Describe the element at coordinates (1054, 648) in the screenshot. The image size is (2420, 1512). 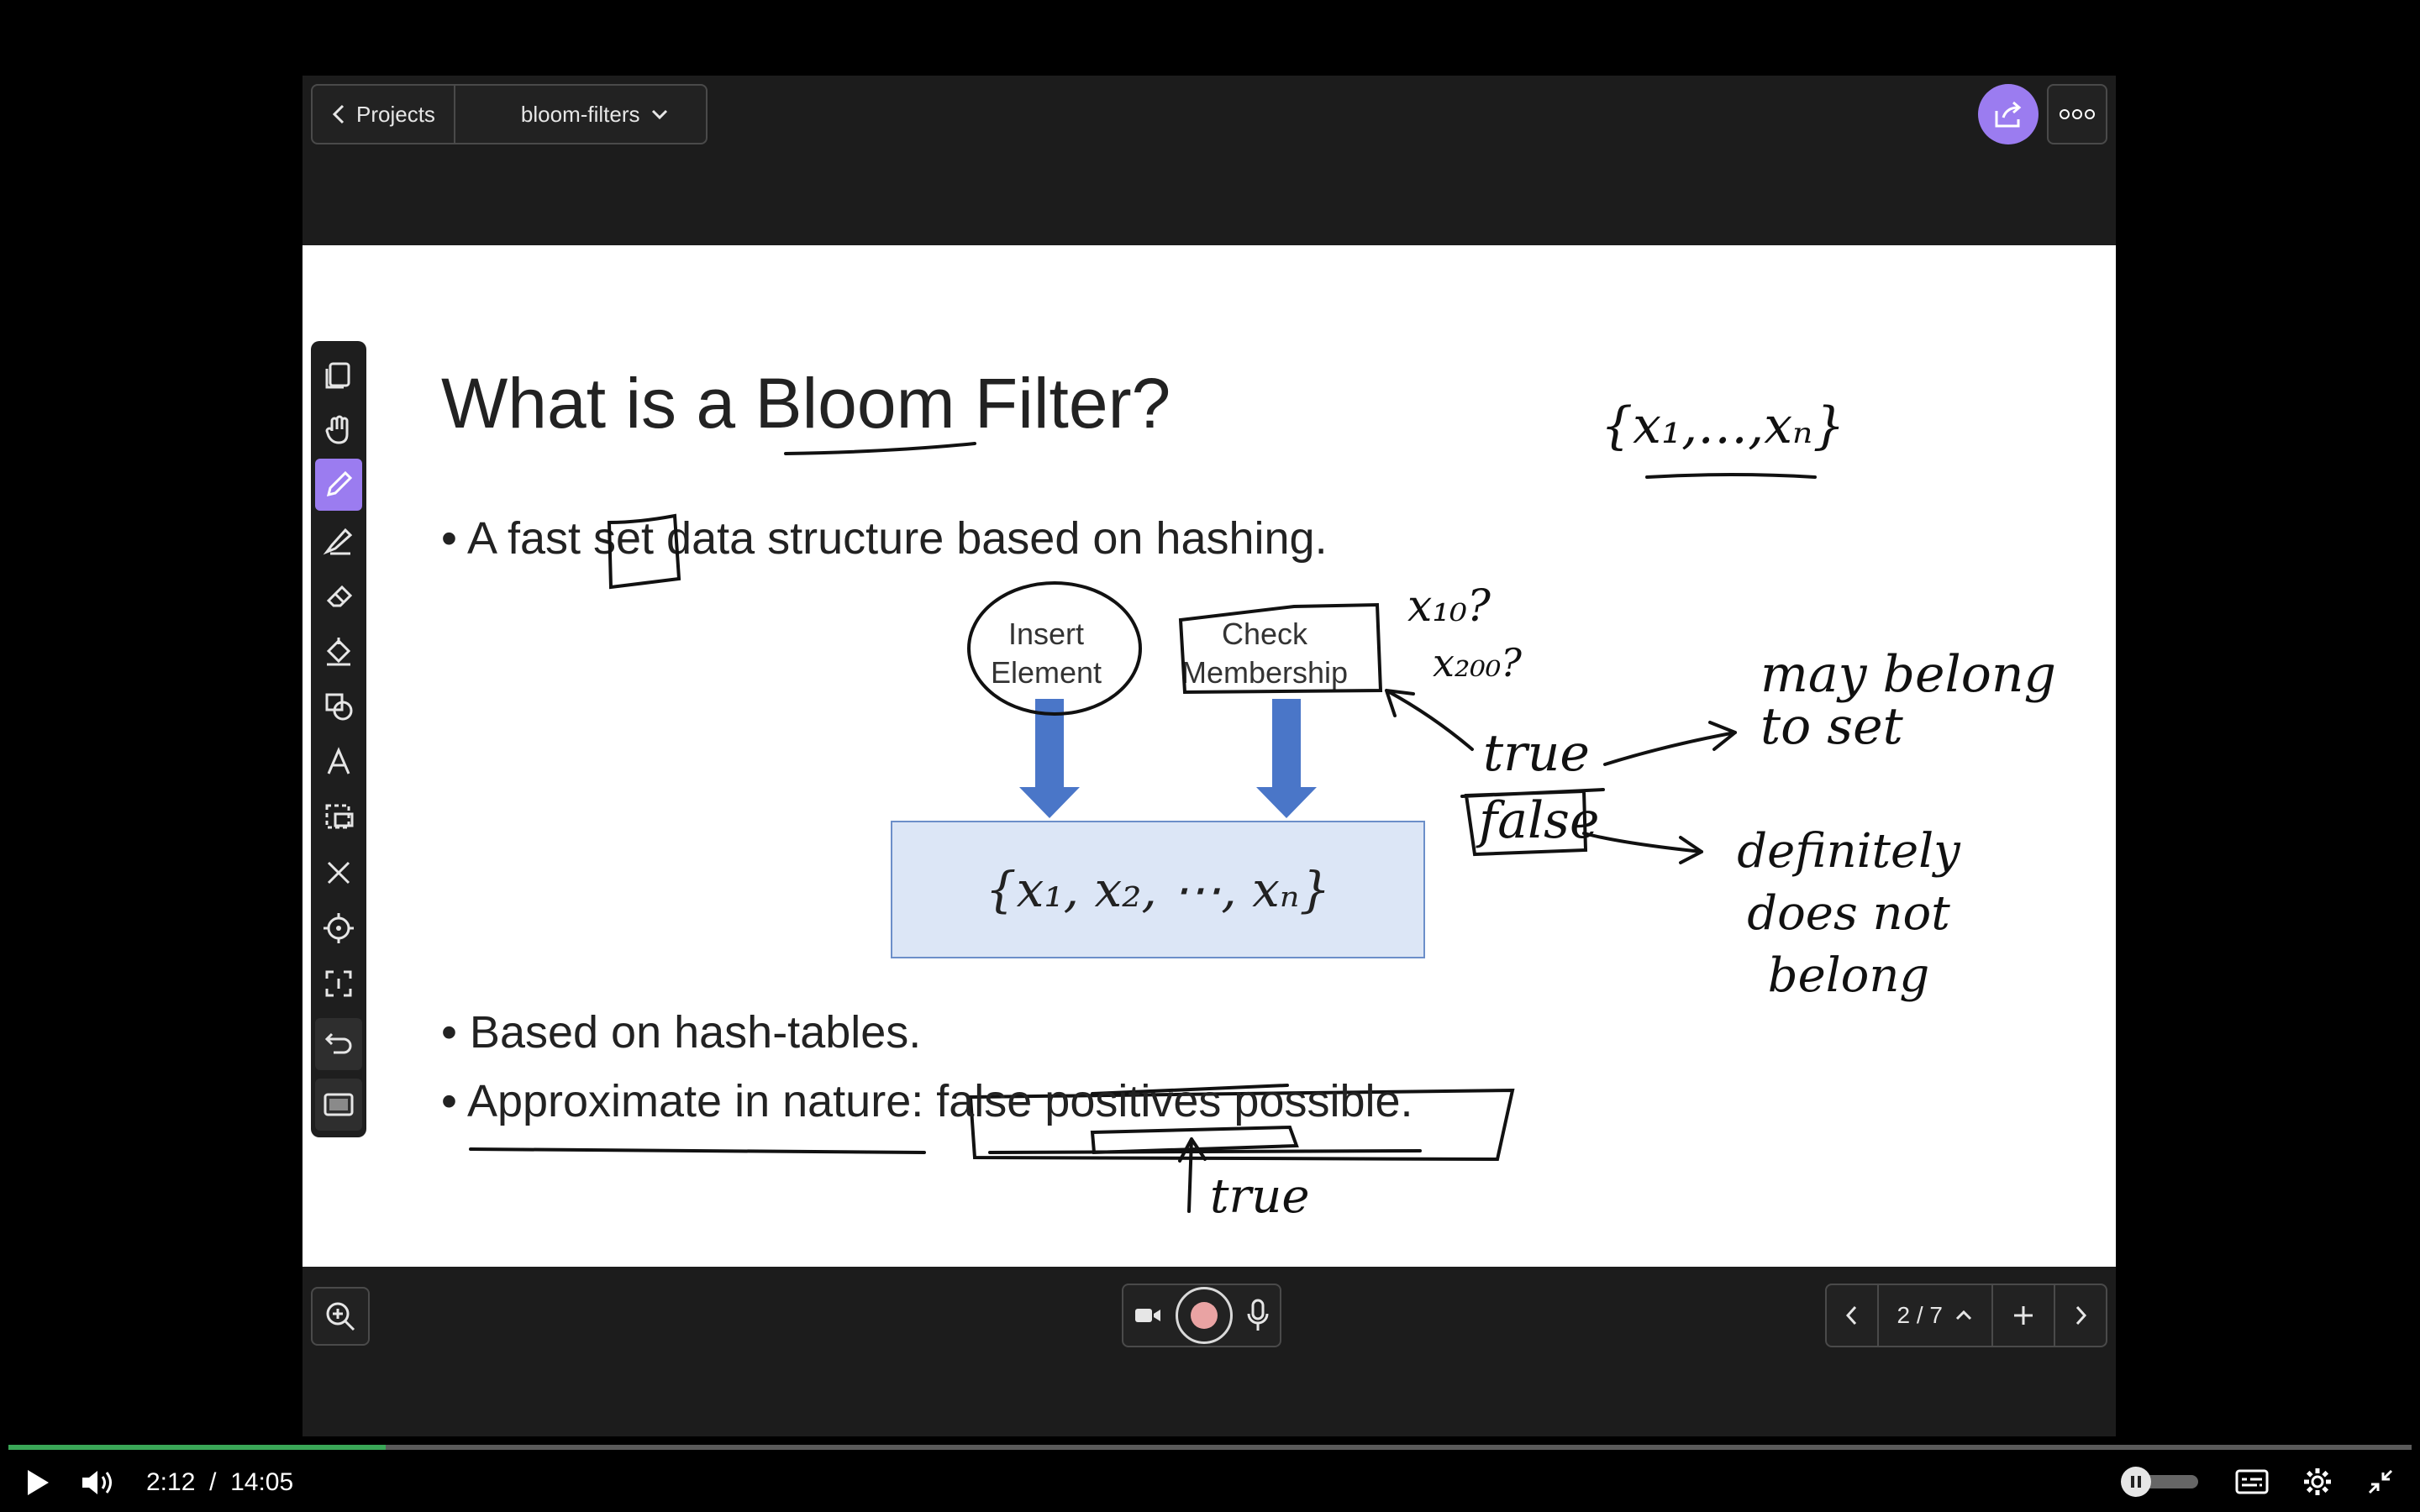
I see `insert-circle` at that location.